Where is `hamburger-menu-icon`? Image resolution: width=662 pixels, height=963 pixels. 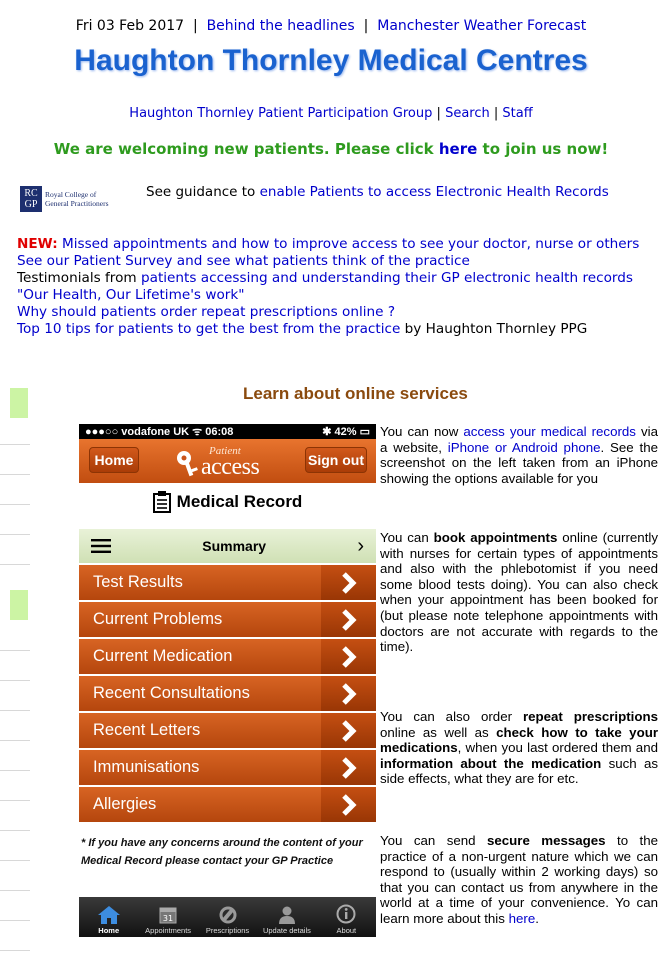
hamburger-menu-icon is located at coordinates (101, 546).